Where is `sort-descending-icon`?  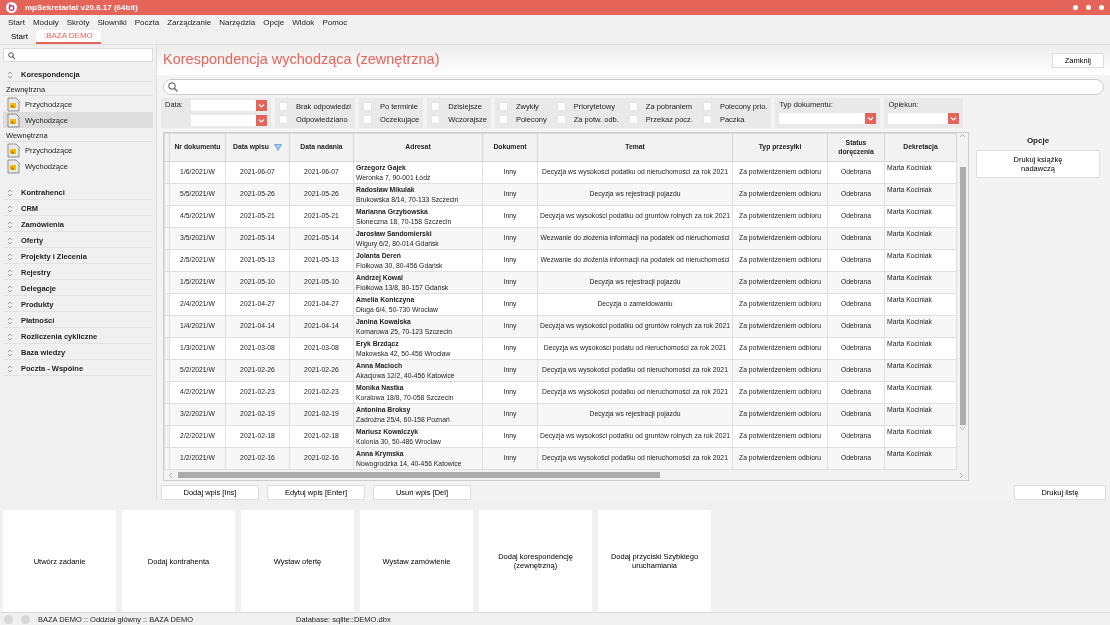
sort-descending-icon is located at coordinates (277, 148).